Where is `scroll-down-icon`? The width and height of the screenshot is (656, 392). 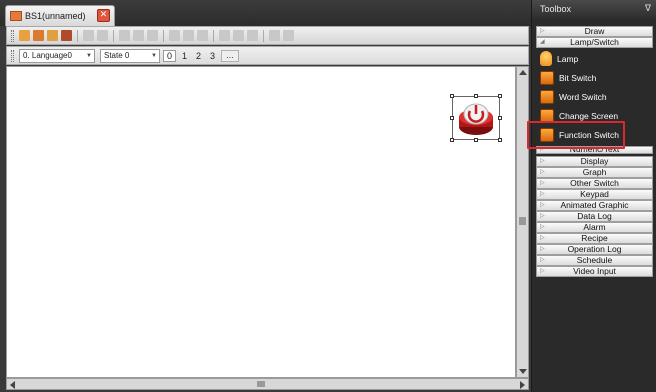
scroll-down-icon is located at coordinates (523, 371).